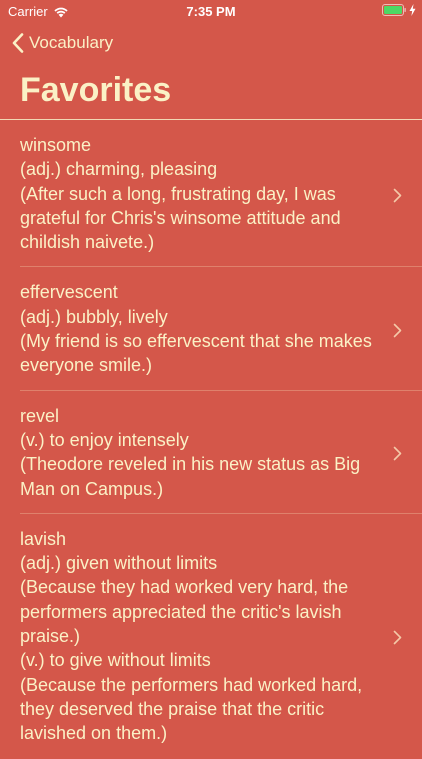 This screenshot has width=422, height=759. What do you see at coordinates (119, 563) in the screenshot?
I see `entry-definition: (adj.) given without limits` at bounding box center [119, 563].